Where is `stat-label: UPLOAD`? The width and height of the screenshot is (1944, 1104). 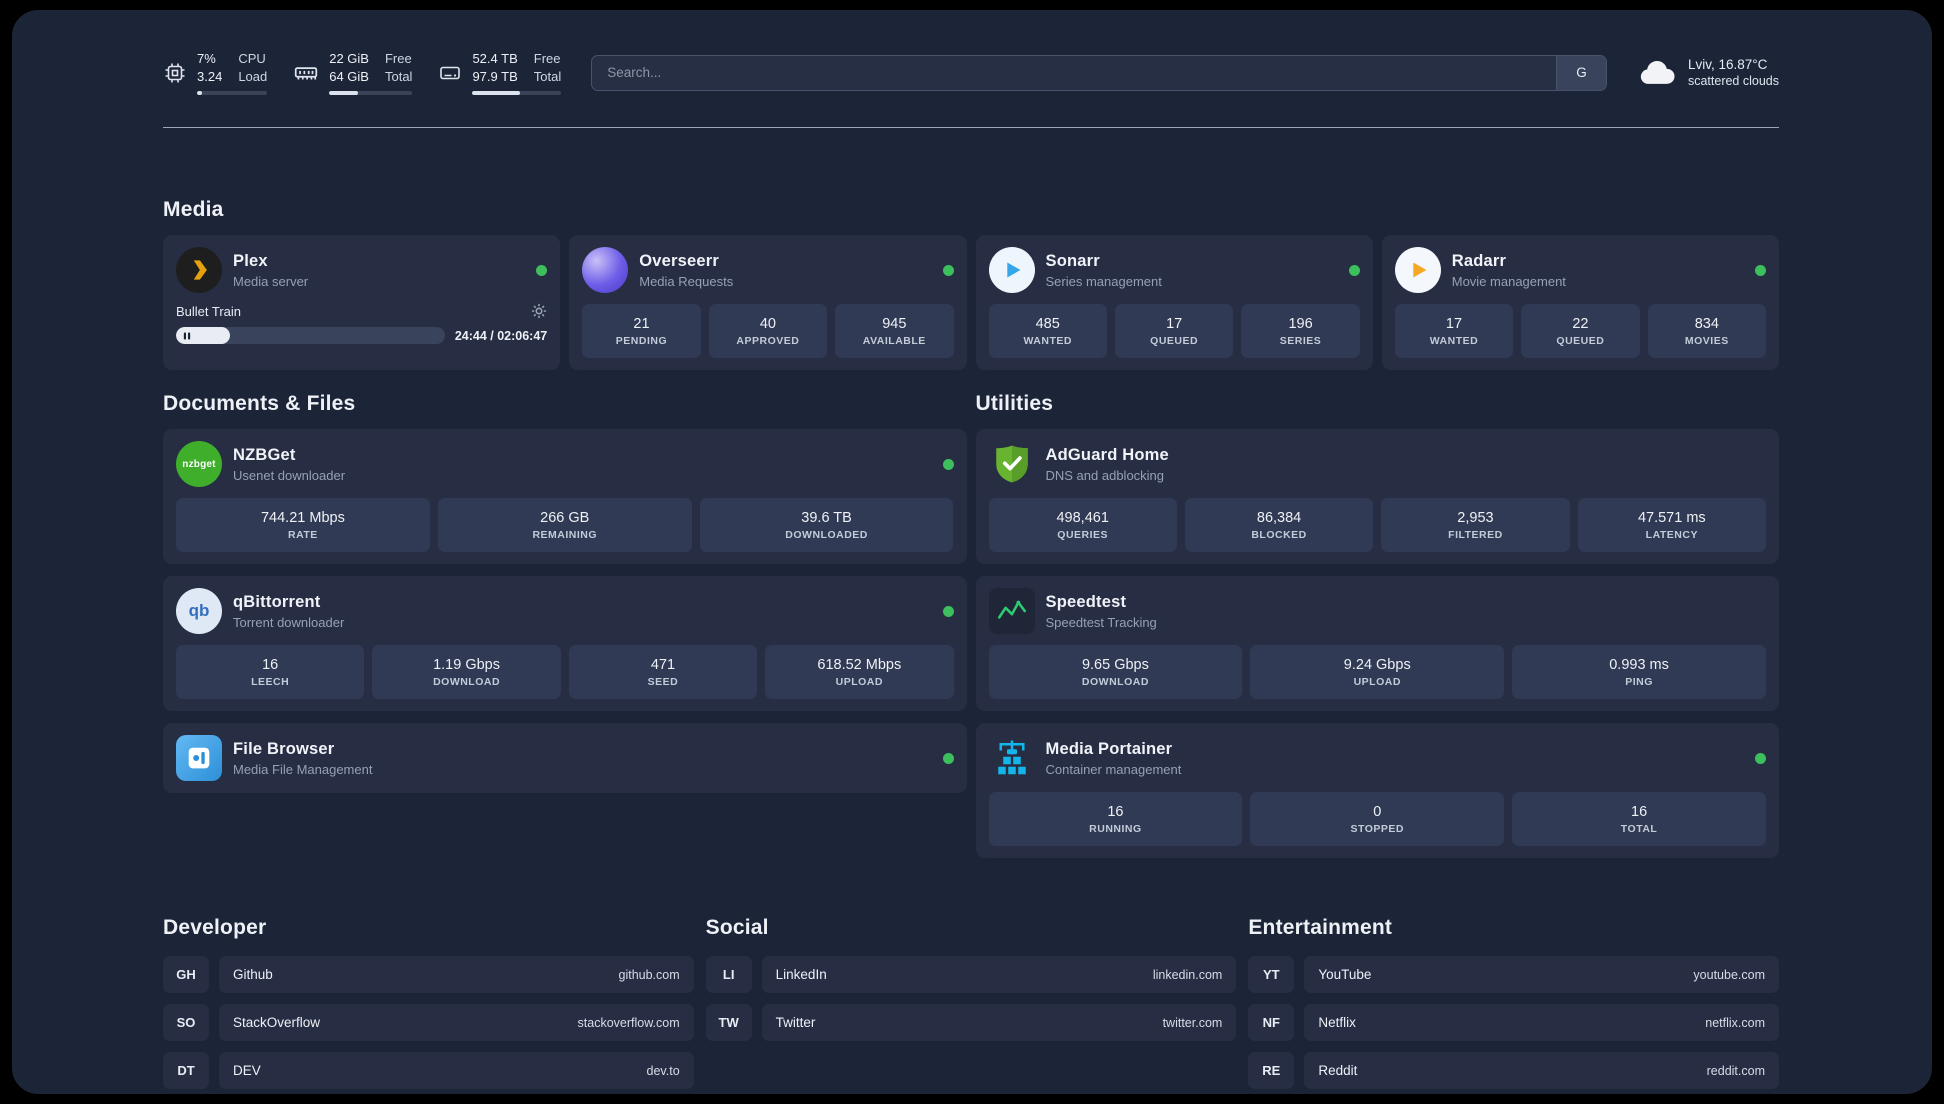 stat-label: UPLOAD is located at coordinates (859, 681).